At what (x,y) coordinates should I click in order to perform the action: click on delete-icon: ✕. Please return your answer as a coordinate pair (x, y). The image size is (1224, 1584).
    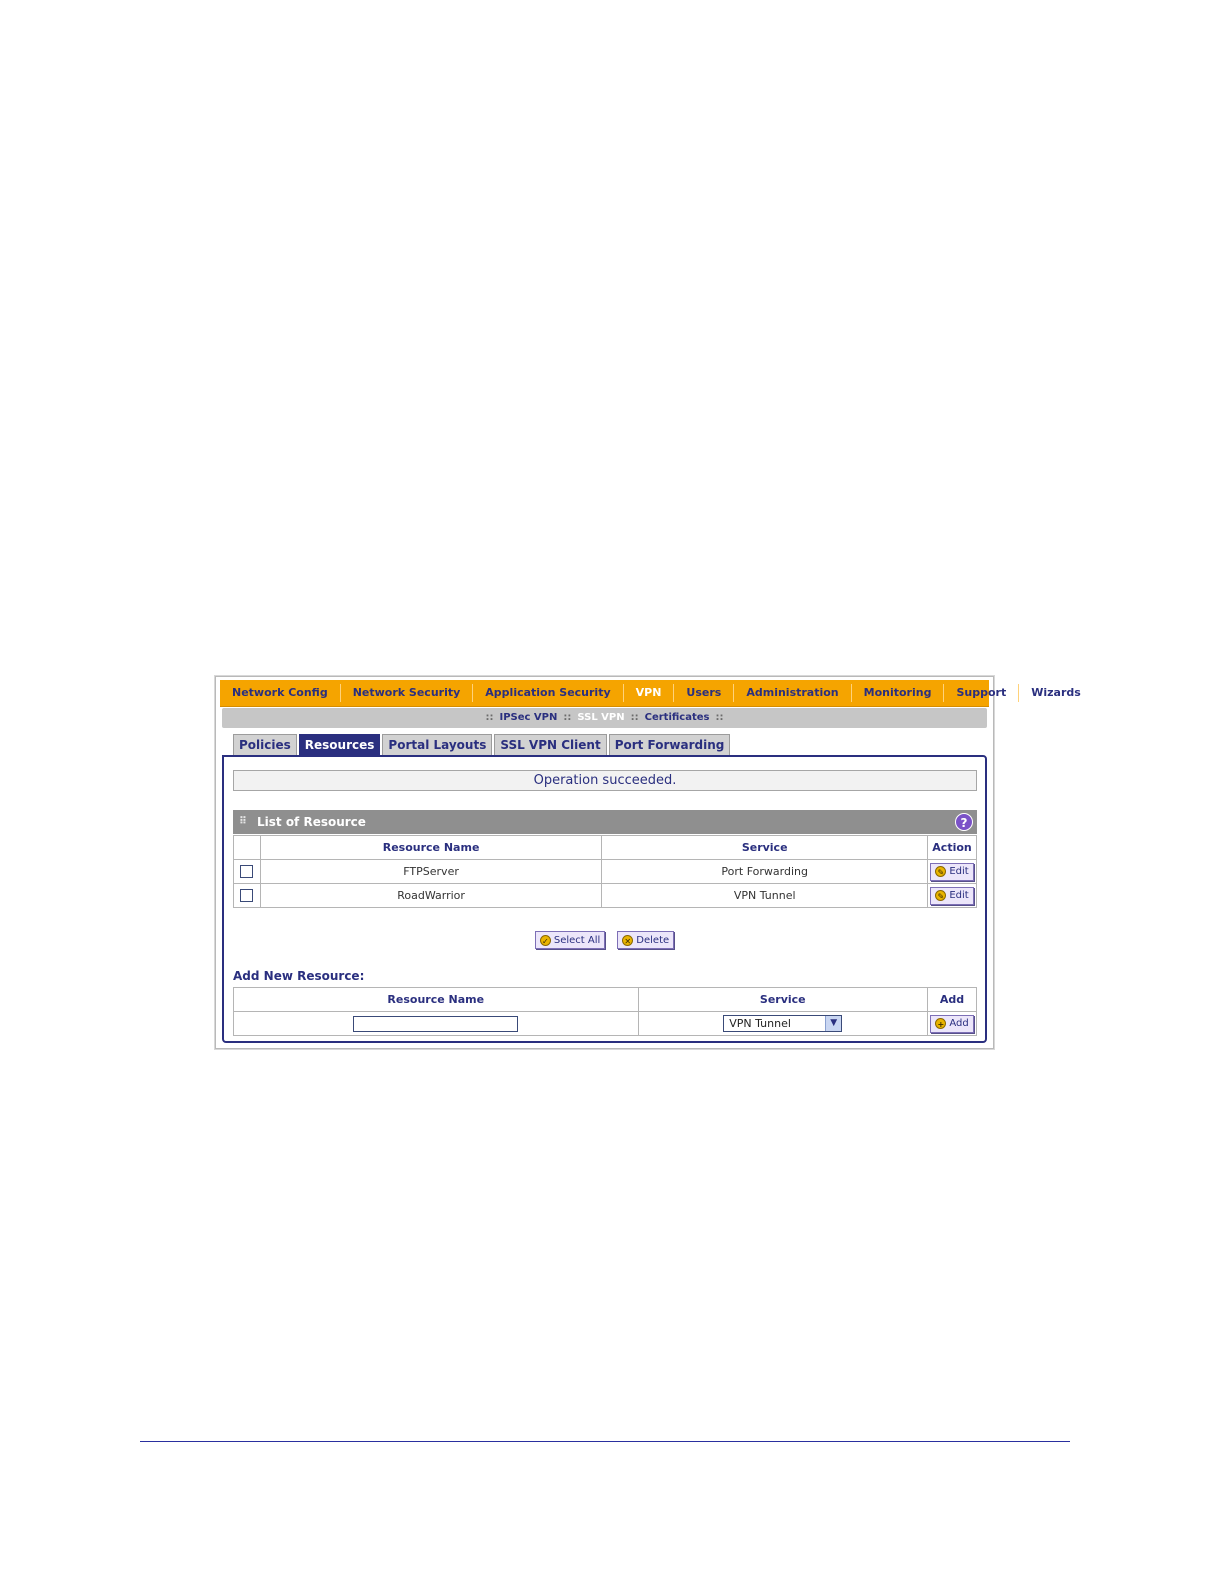
    Looking at the image, I should click on (628, 940).